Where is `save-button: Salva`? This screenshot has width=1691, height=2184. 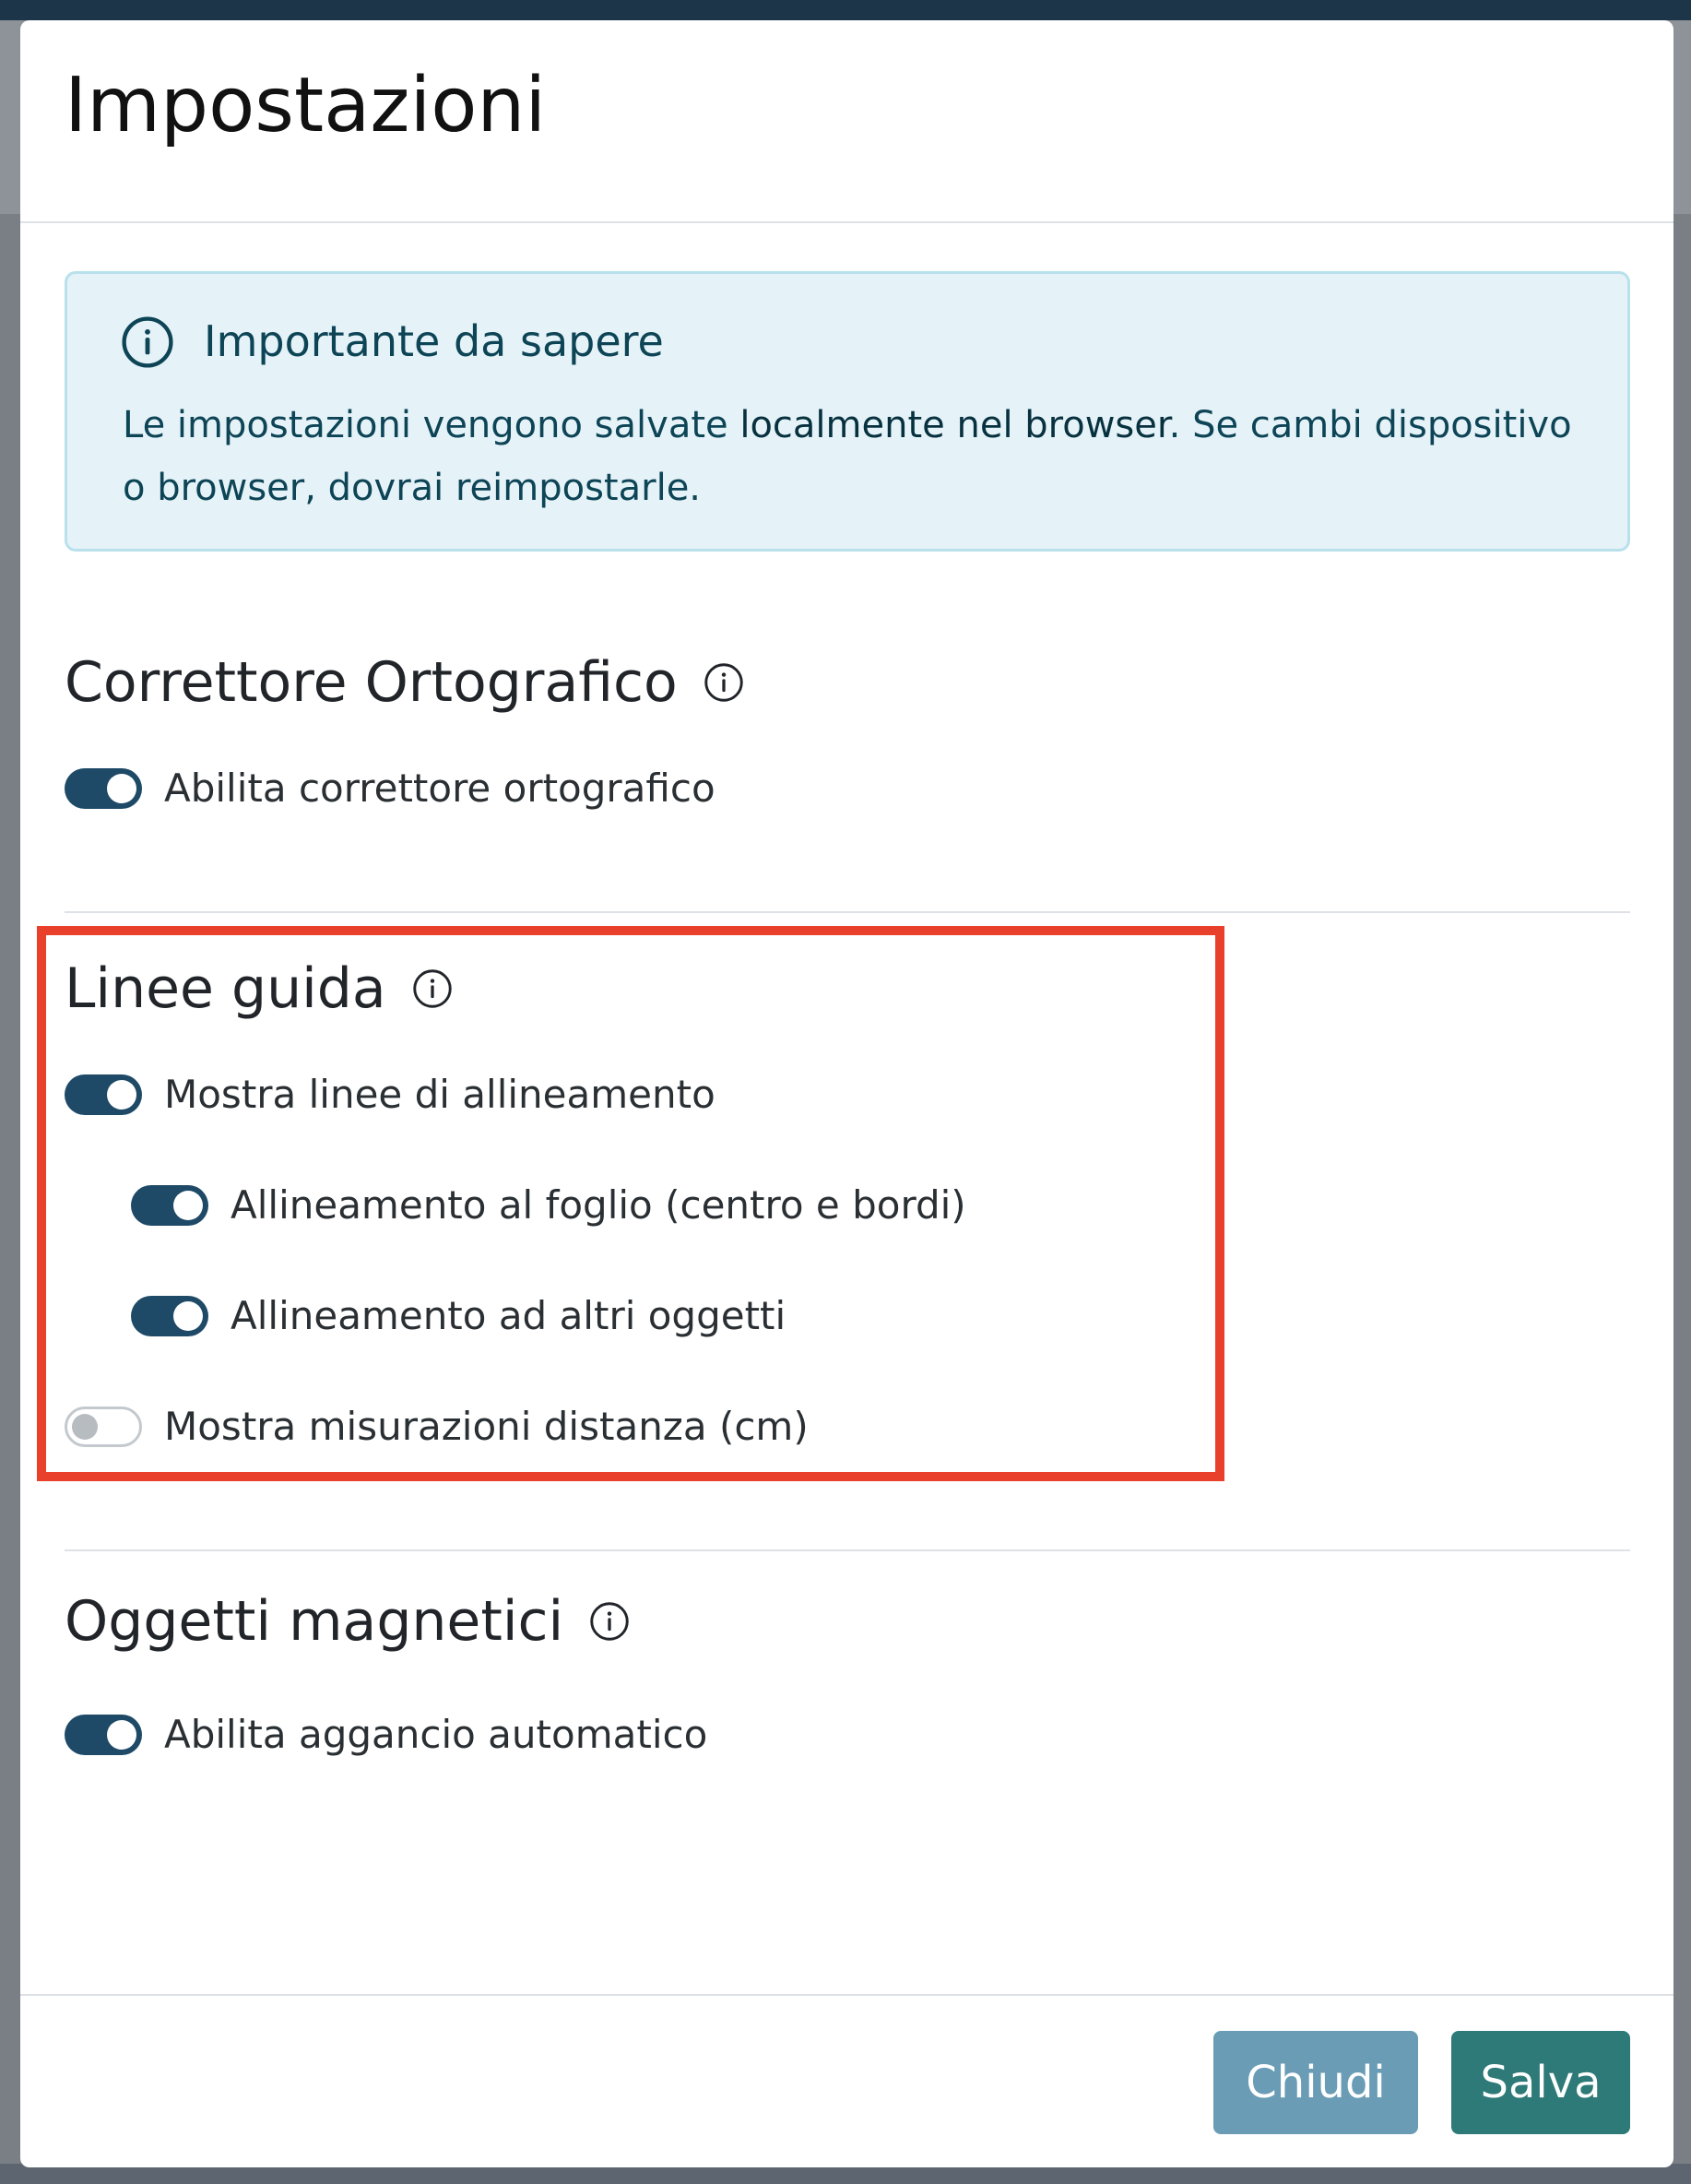 save-button: Salva is located at coordinates (1540, 2082).